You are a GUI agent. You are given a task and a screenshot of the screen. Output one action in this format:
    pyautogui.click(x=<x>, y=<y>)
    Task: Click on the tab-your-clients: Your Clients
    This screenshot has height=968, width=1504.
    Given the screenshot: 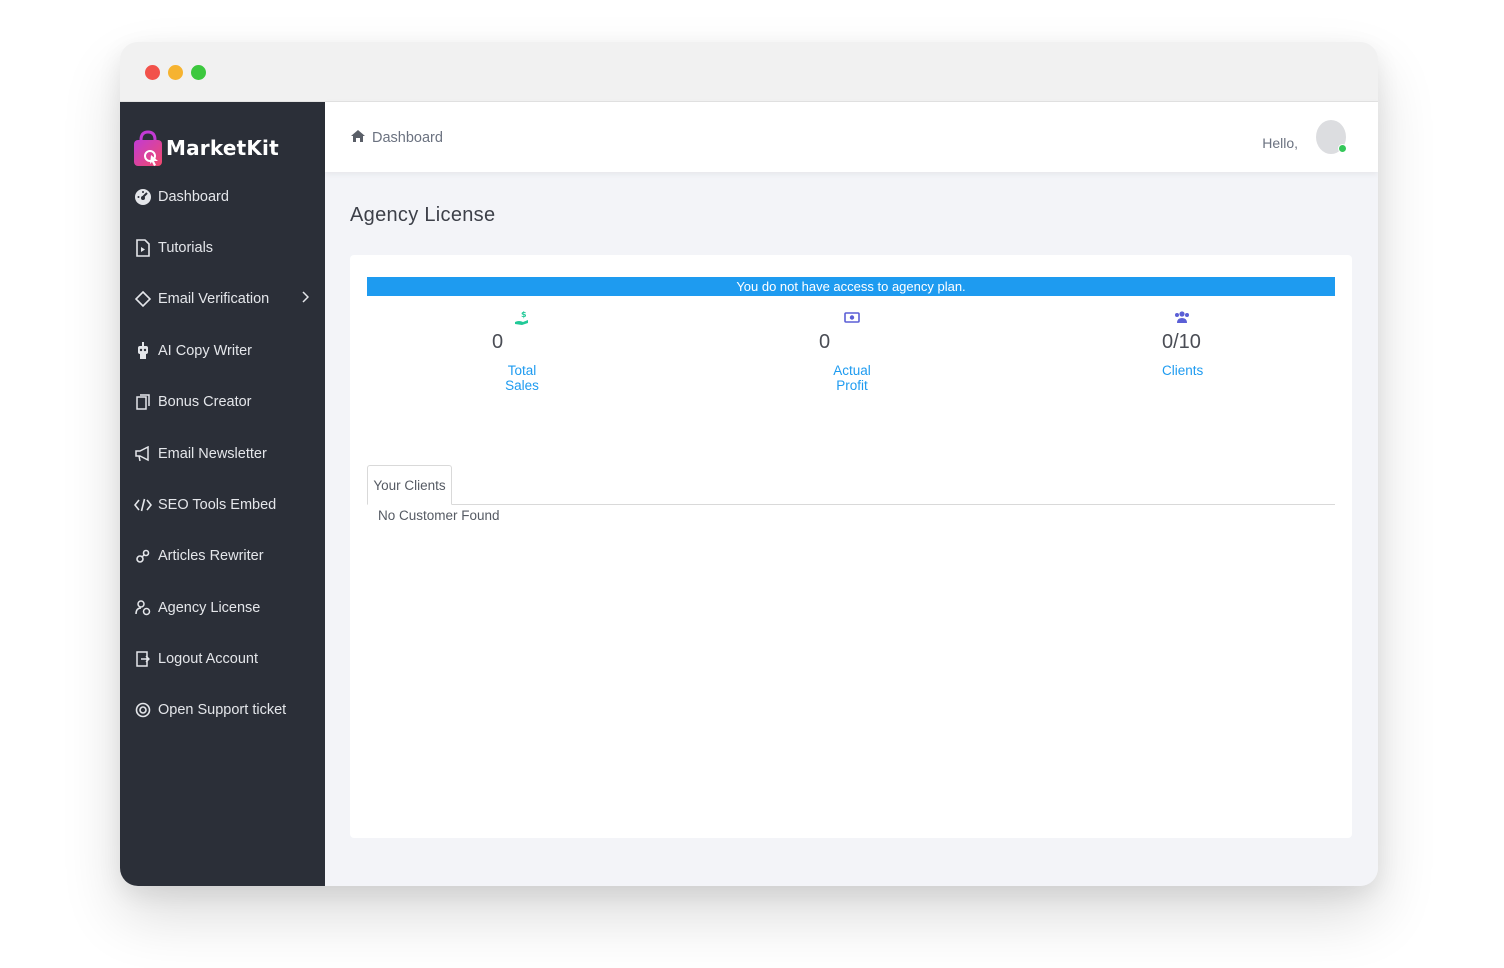 What is the action you would take?
    pyautogui.click(x=409, y=485)
    